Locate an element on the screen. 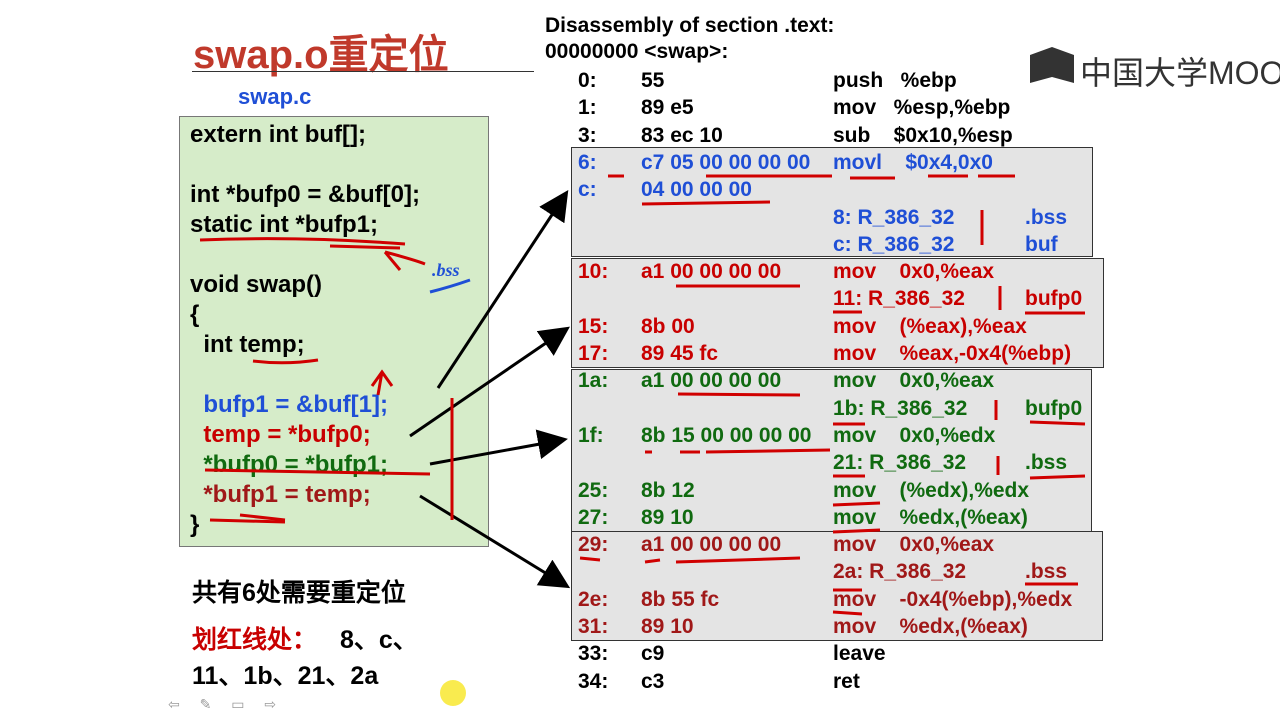  bss-handwritten-note: .bss is located at coordinates (446, 270).